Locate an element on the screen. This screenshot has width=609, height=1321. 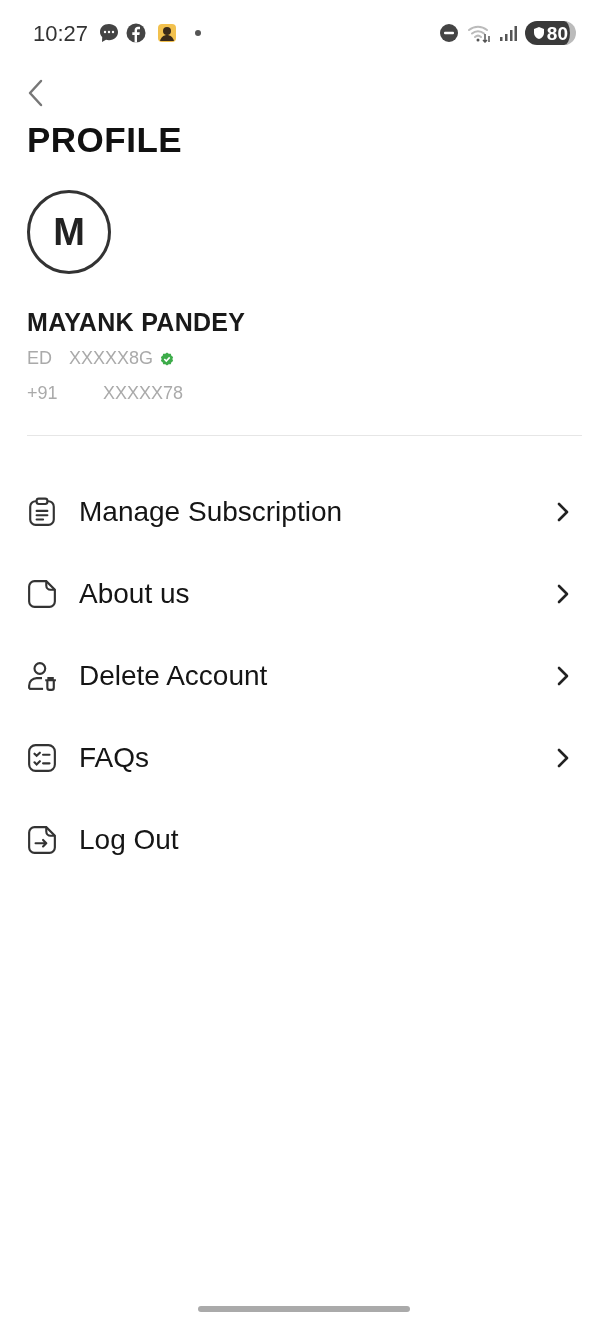
signal-icon is located at coordinates (507, 33).